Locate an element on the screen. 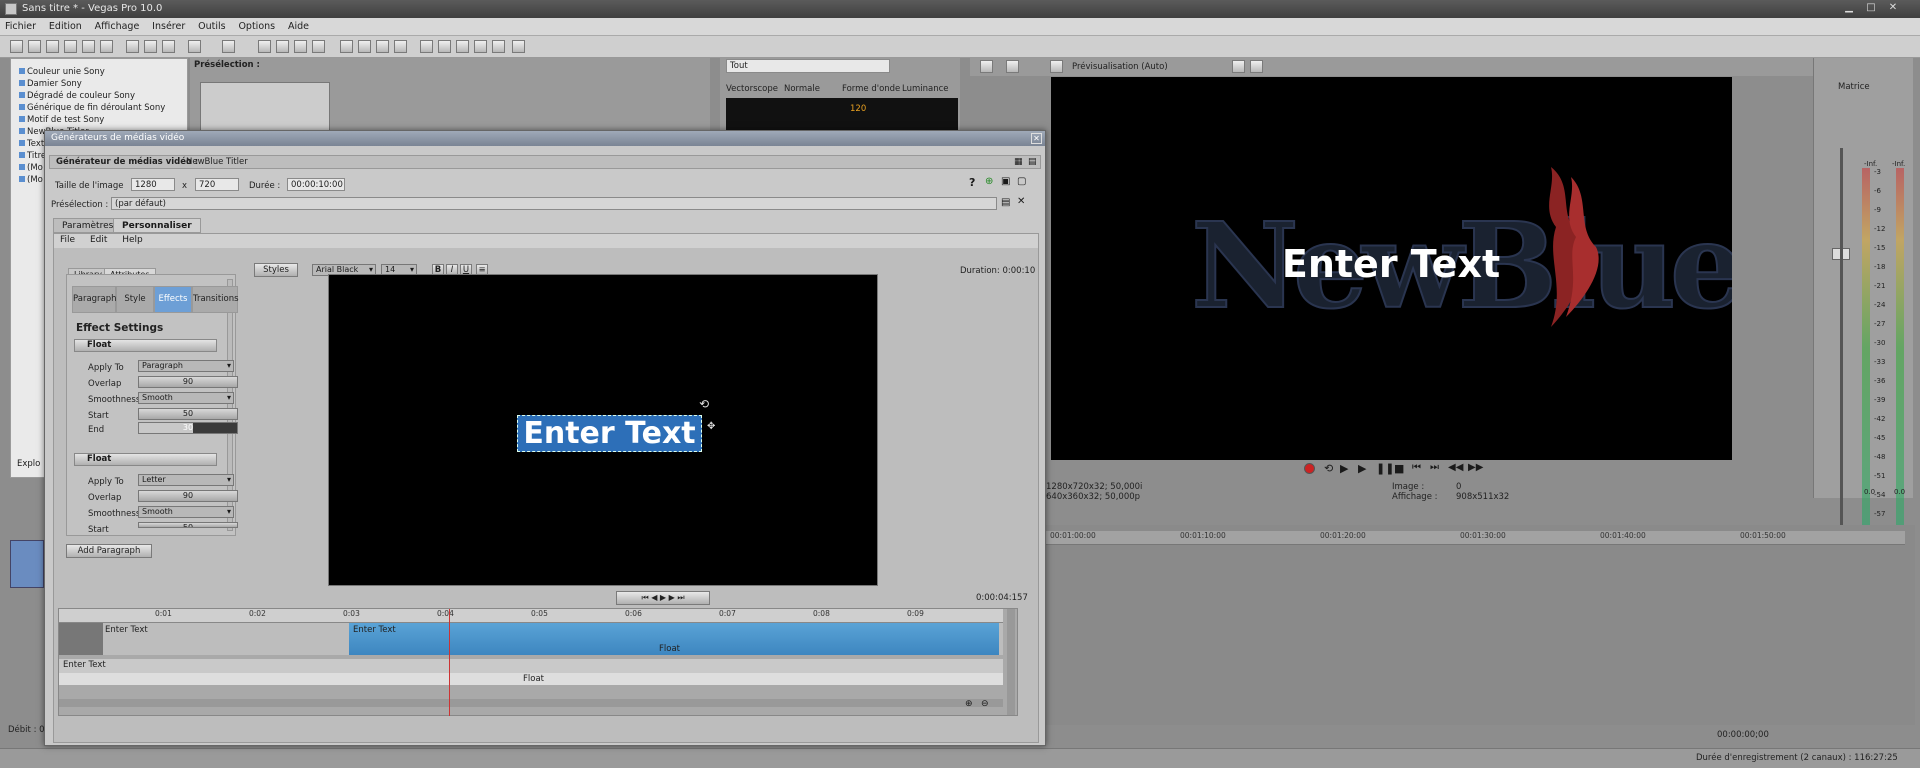 The width and height of the screenshot is (1920, 768). maximize-icon: □ is located at coordinates (1871, 8).